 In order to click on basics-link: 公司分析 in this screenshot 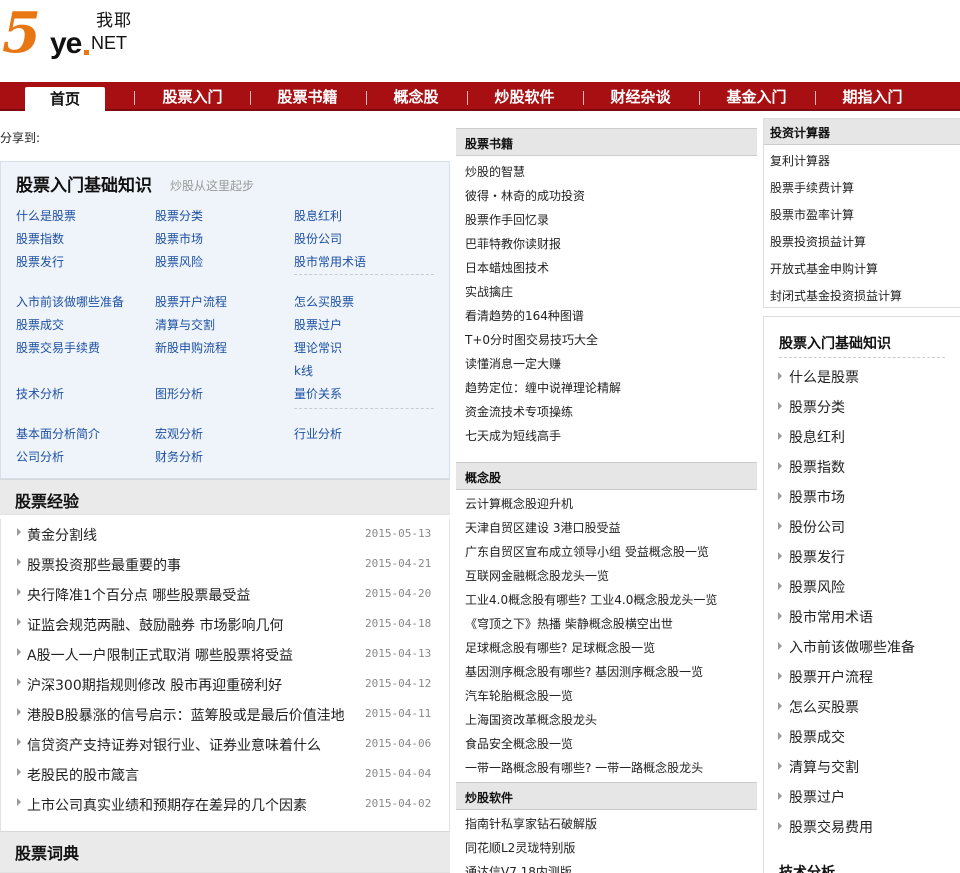, I will do `click(40, 456)`.